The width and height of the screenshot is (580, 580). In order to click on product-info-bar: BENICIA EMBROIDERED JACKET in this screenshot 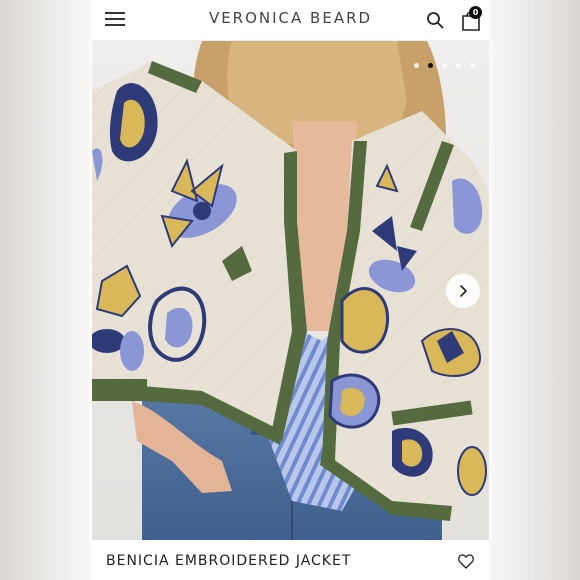, I will do `click(290, 560)`.